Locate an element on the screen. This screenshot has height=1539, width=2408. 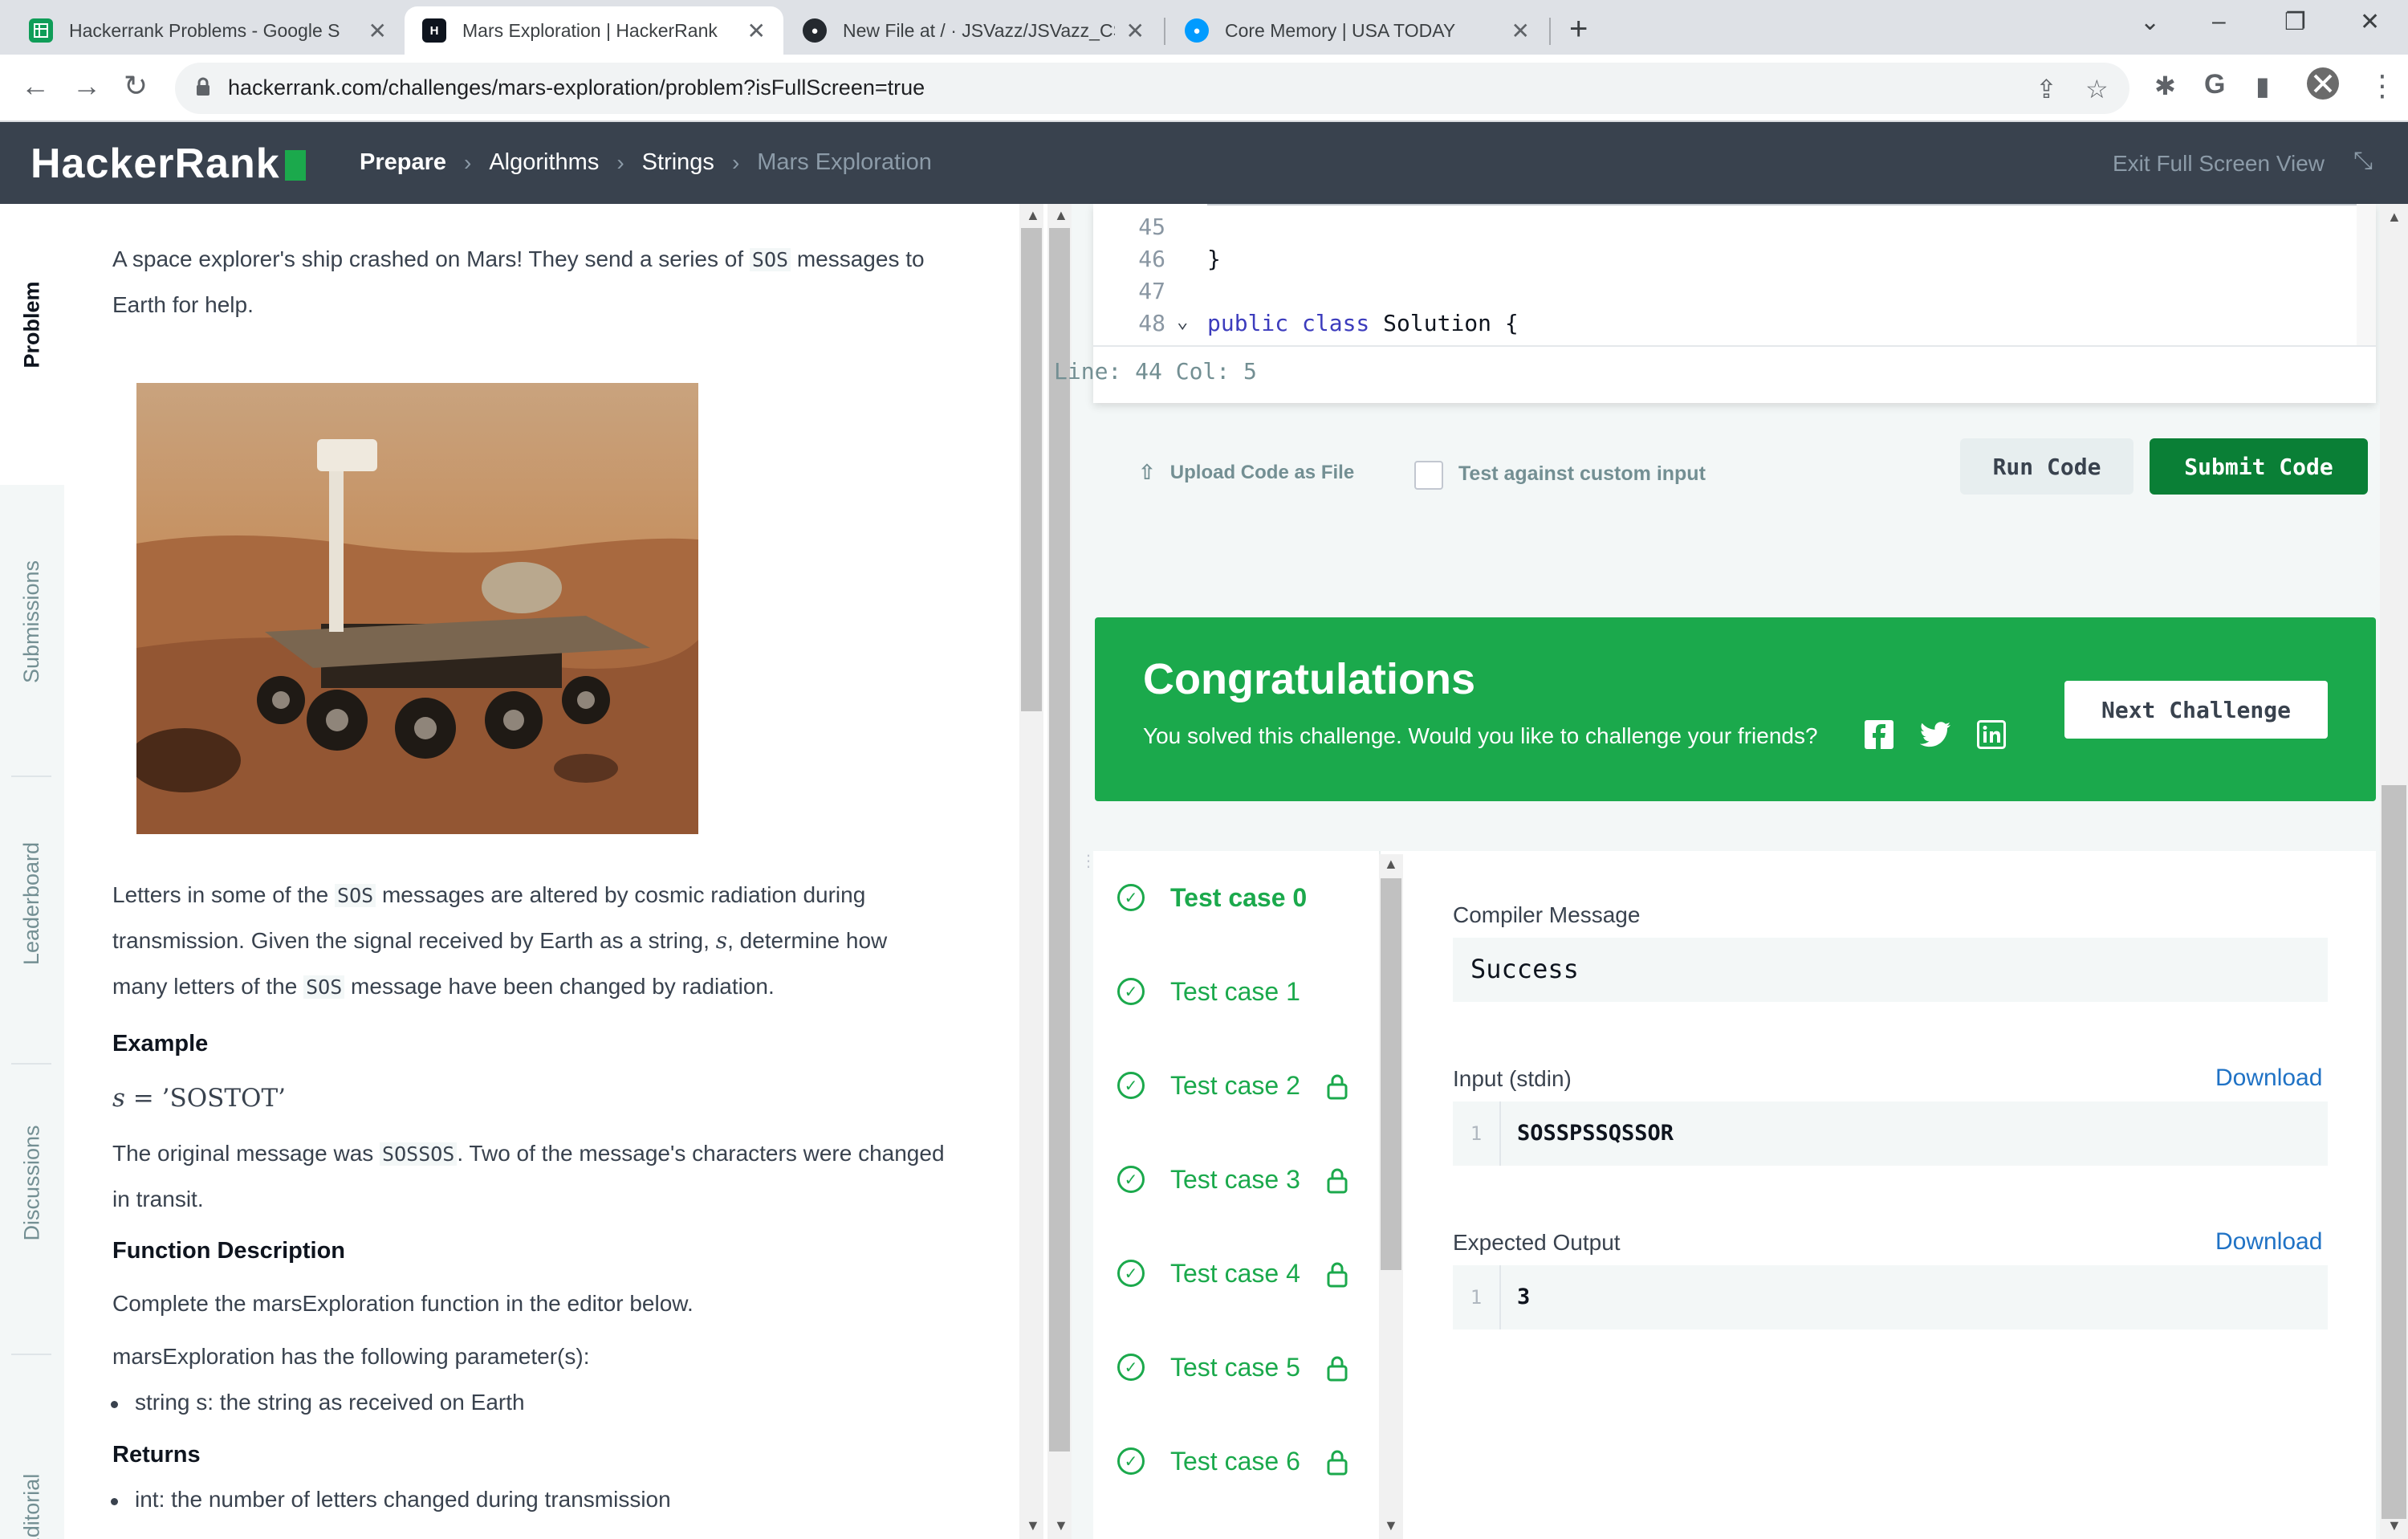
expected-output-label: Expected Output is located at coordinates (1537, 1243).